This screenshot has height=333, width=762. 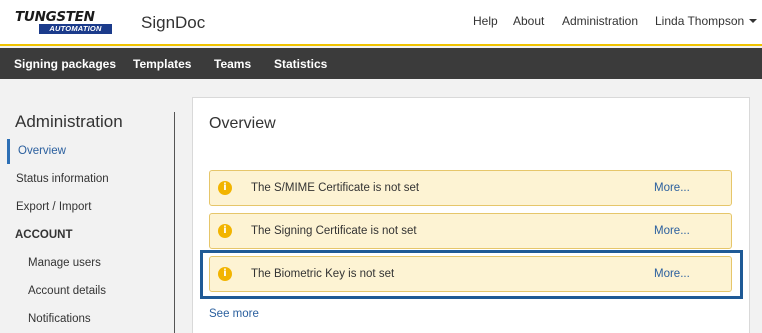 I want to click on about-link: About, so click(x=528, y=21).